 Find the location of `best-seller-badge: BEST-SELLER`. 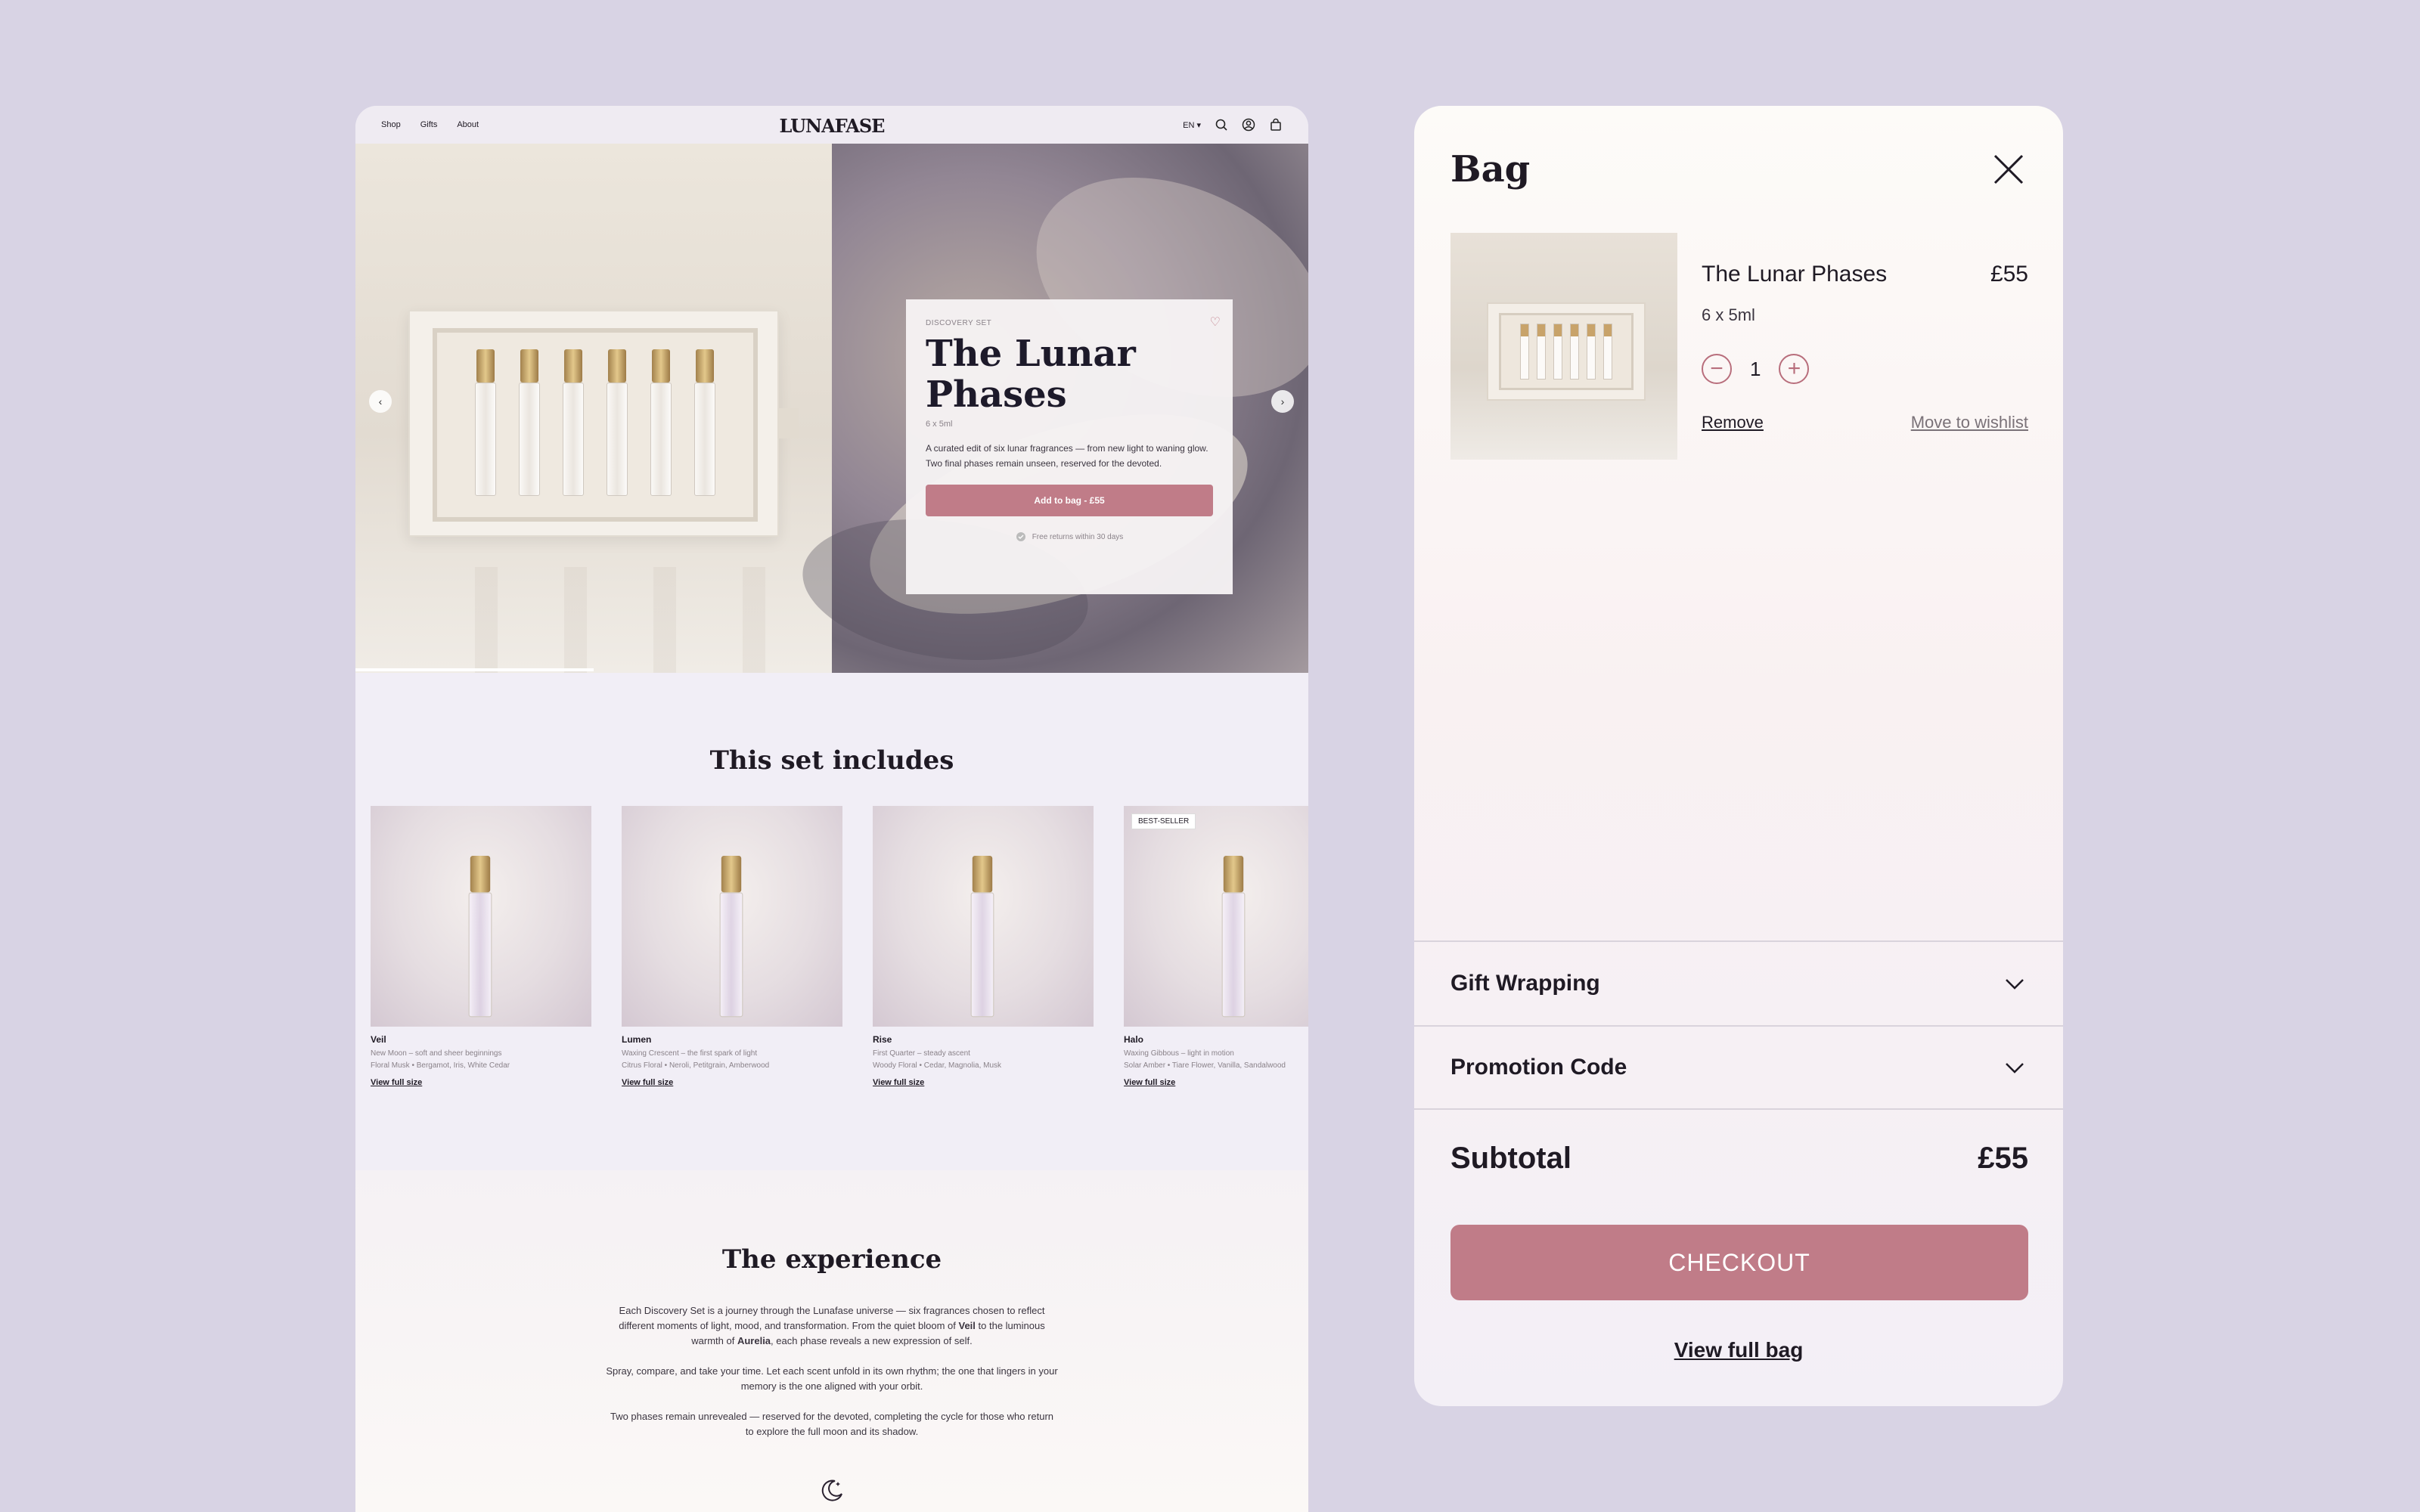

best-seller-badge: BEST-SELLER is located at coordinates (1163, 821).